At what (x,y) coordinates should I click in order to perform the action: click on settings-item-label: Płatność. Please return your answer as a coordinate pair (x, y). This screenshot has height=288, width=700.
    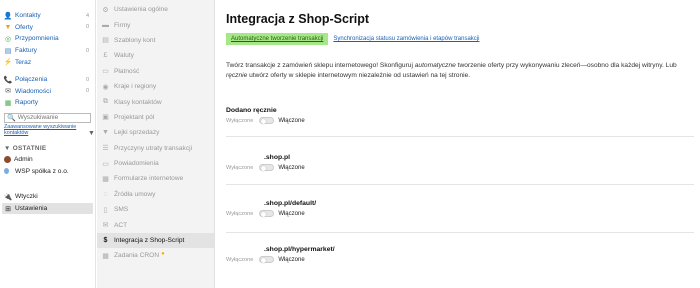
    Looking at the image, I should click on (127, 71).